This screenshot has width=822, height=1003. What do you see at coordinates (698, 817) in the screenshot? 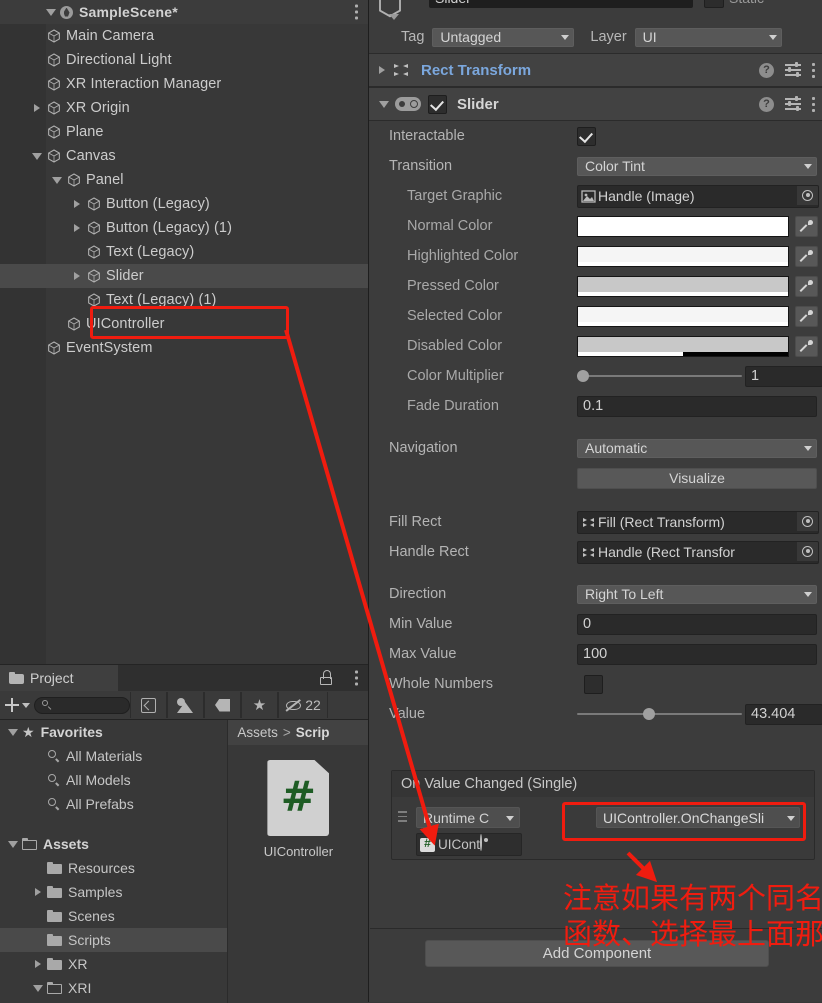
I see `event-function-dropdown: UIController.OnChangeSli` at bounding box center [698, 817].